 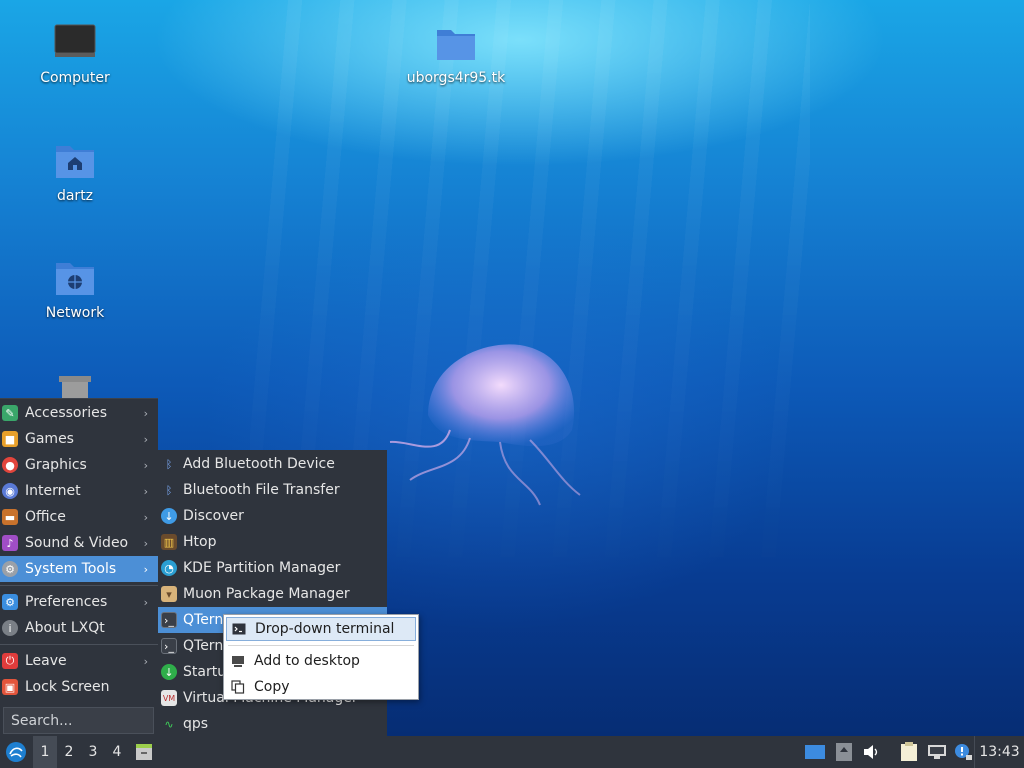 I want to click on copy-icon, so click(x=238, y=687).